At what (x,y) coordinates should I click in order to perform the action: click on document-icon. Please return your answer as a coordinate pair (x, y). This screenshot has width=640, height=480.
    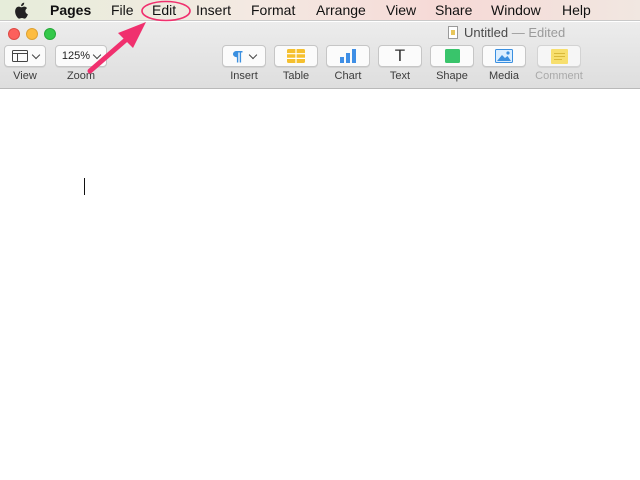
    Looking at the image, I should click on (453, 32).